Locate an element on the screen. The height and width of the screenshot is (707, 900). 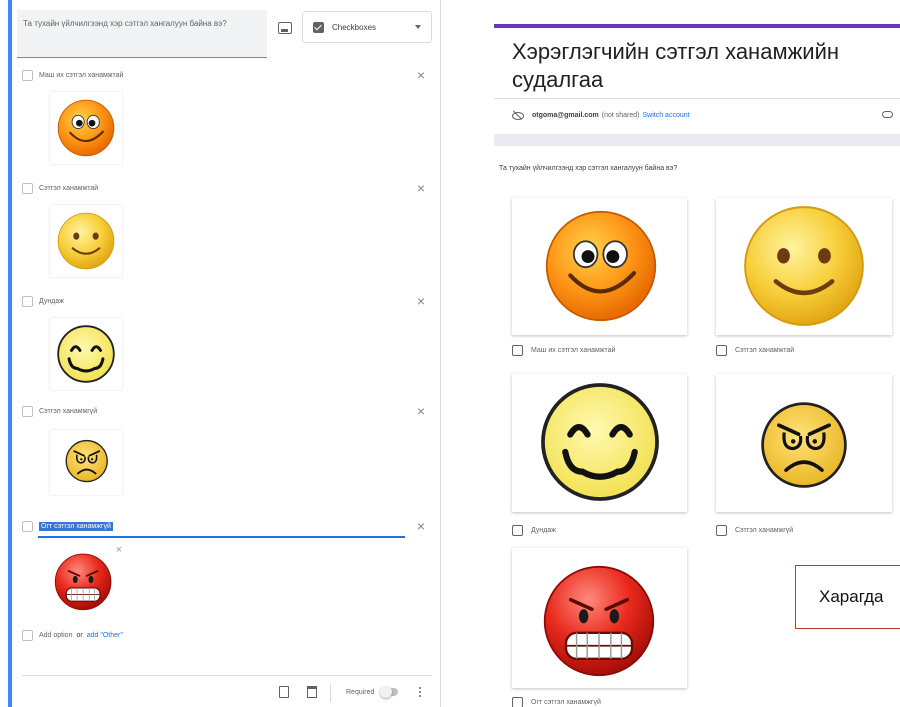
editor-divider is located at coordinates (440, 353).